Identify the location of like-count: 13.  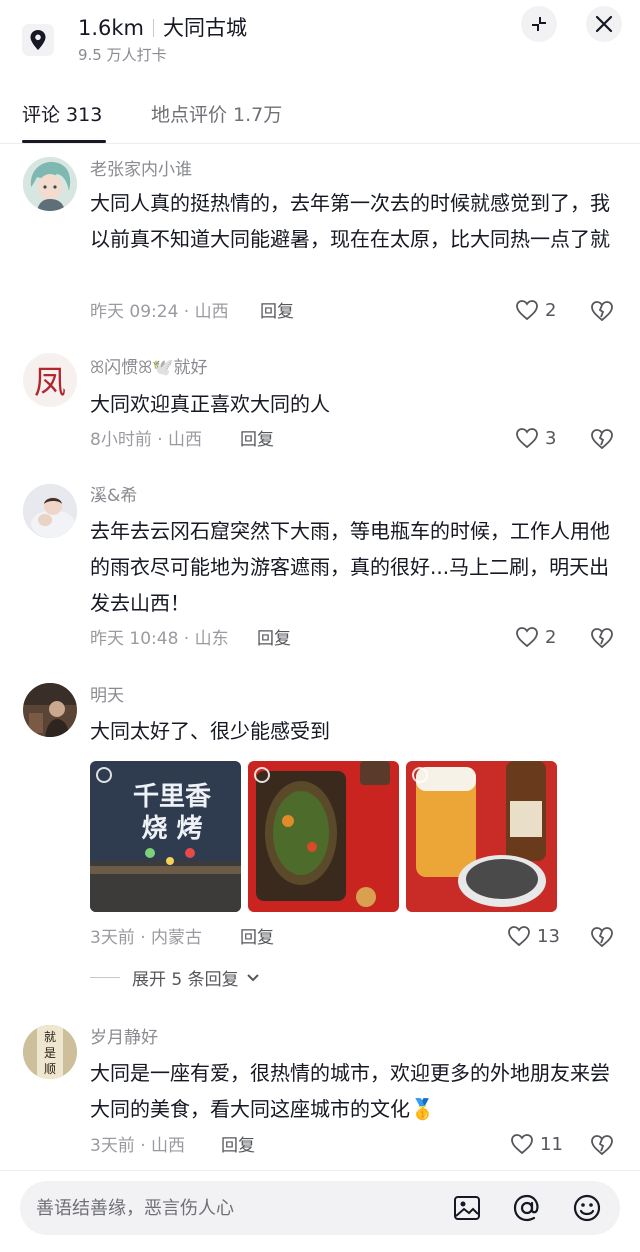
(548, 936).